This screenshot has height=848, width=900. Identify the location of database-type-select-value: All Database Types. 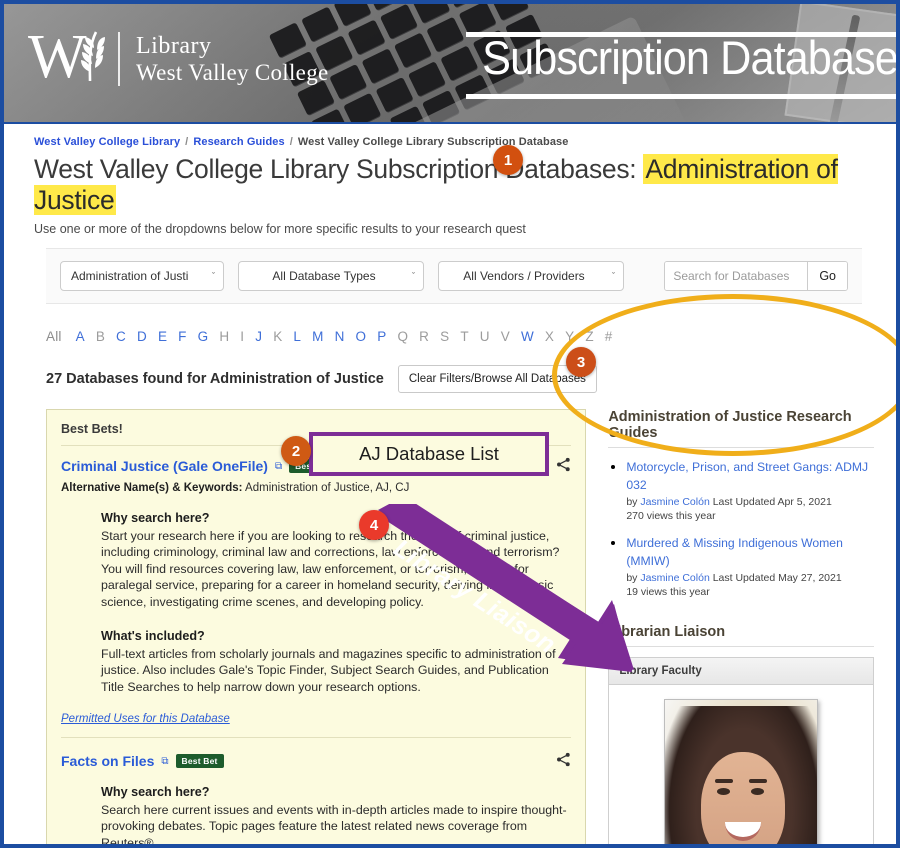
(324, 276).